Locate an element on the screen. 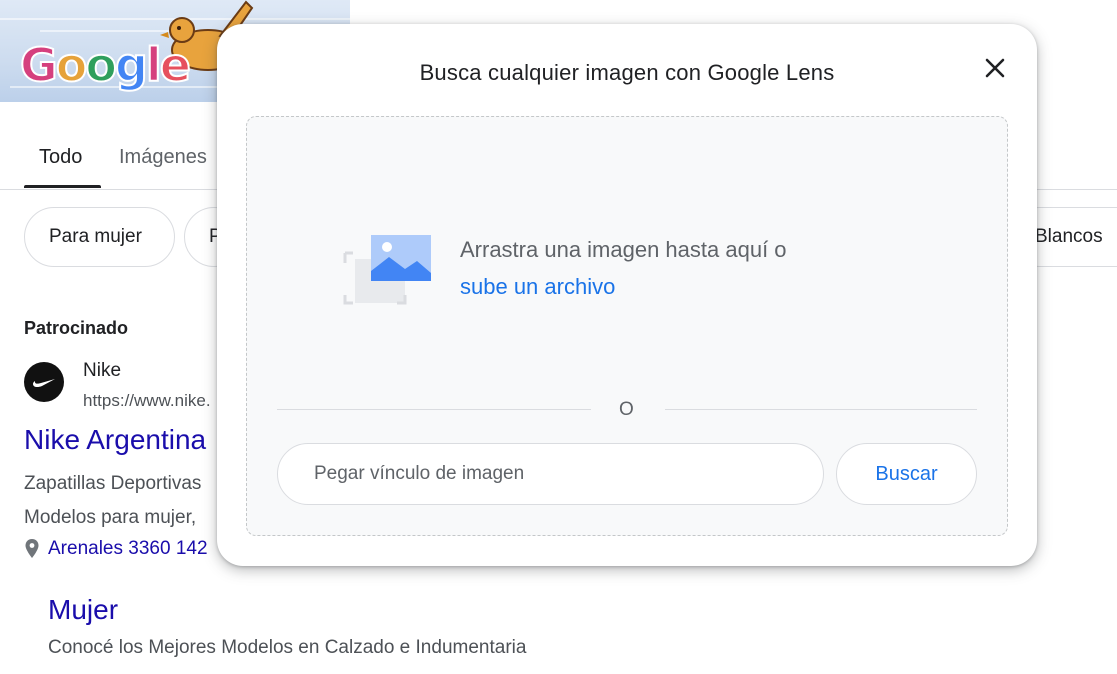  chip-para-mujer: Para mujer is located at coordinates (99, 237).